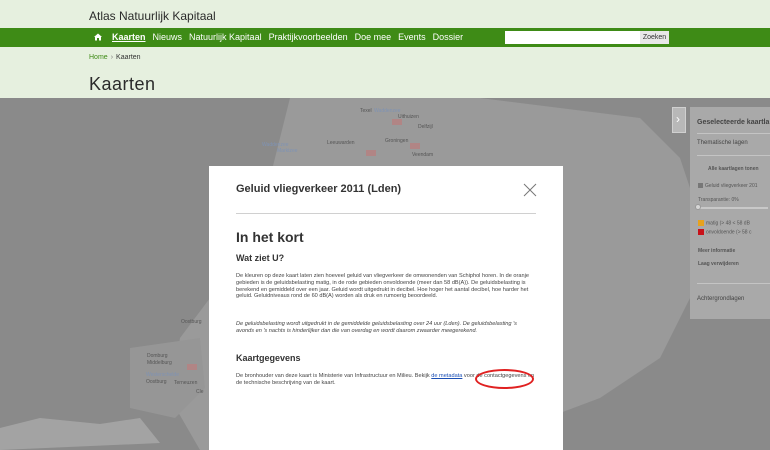 The image size is (770, 450). Describe the element at coordinates (572, 37) in the screenshot. I see `search-input` at that location.